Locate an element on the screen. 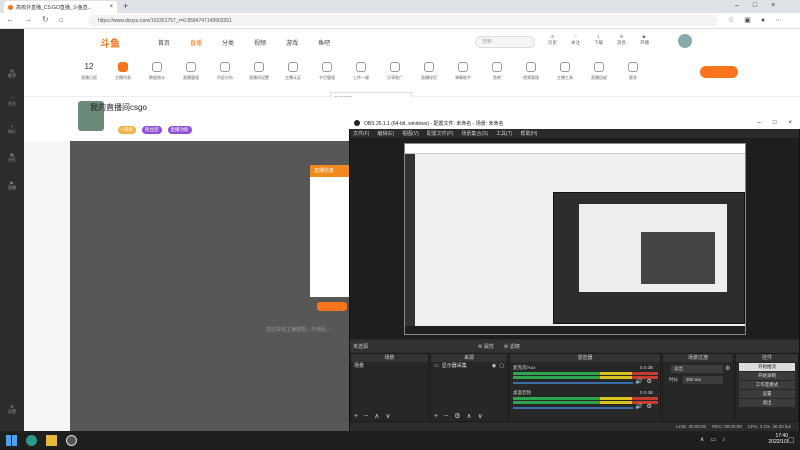 The width and height of the screenshot is (800, 450). tray-chevron-icon: ∧ is located at coordinates (702, 439).